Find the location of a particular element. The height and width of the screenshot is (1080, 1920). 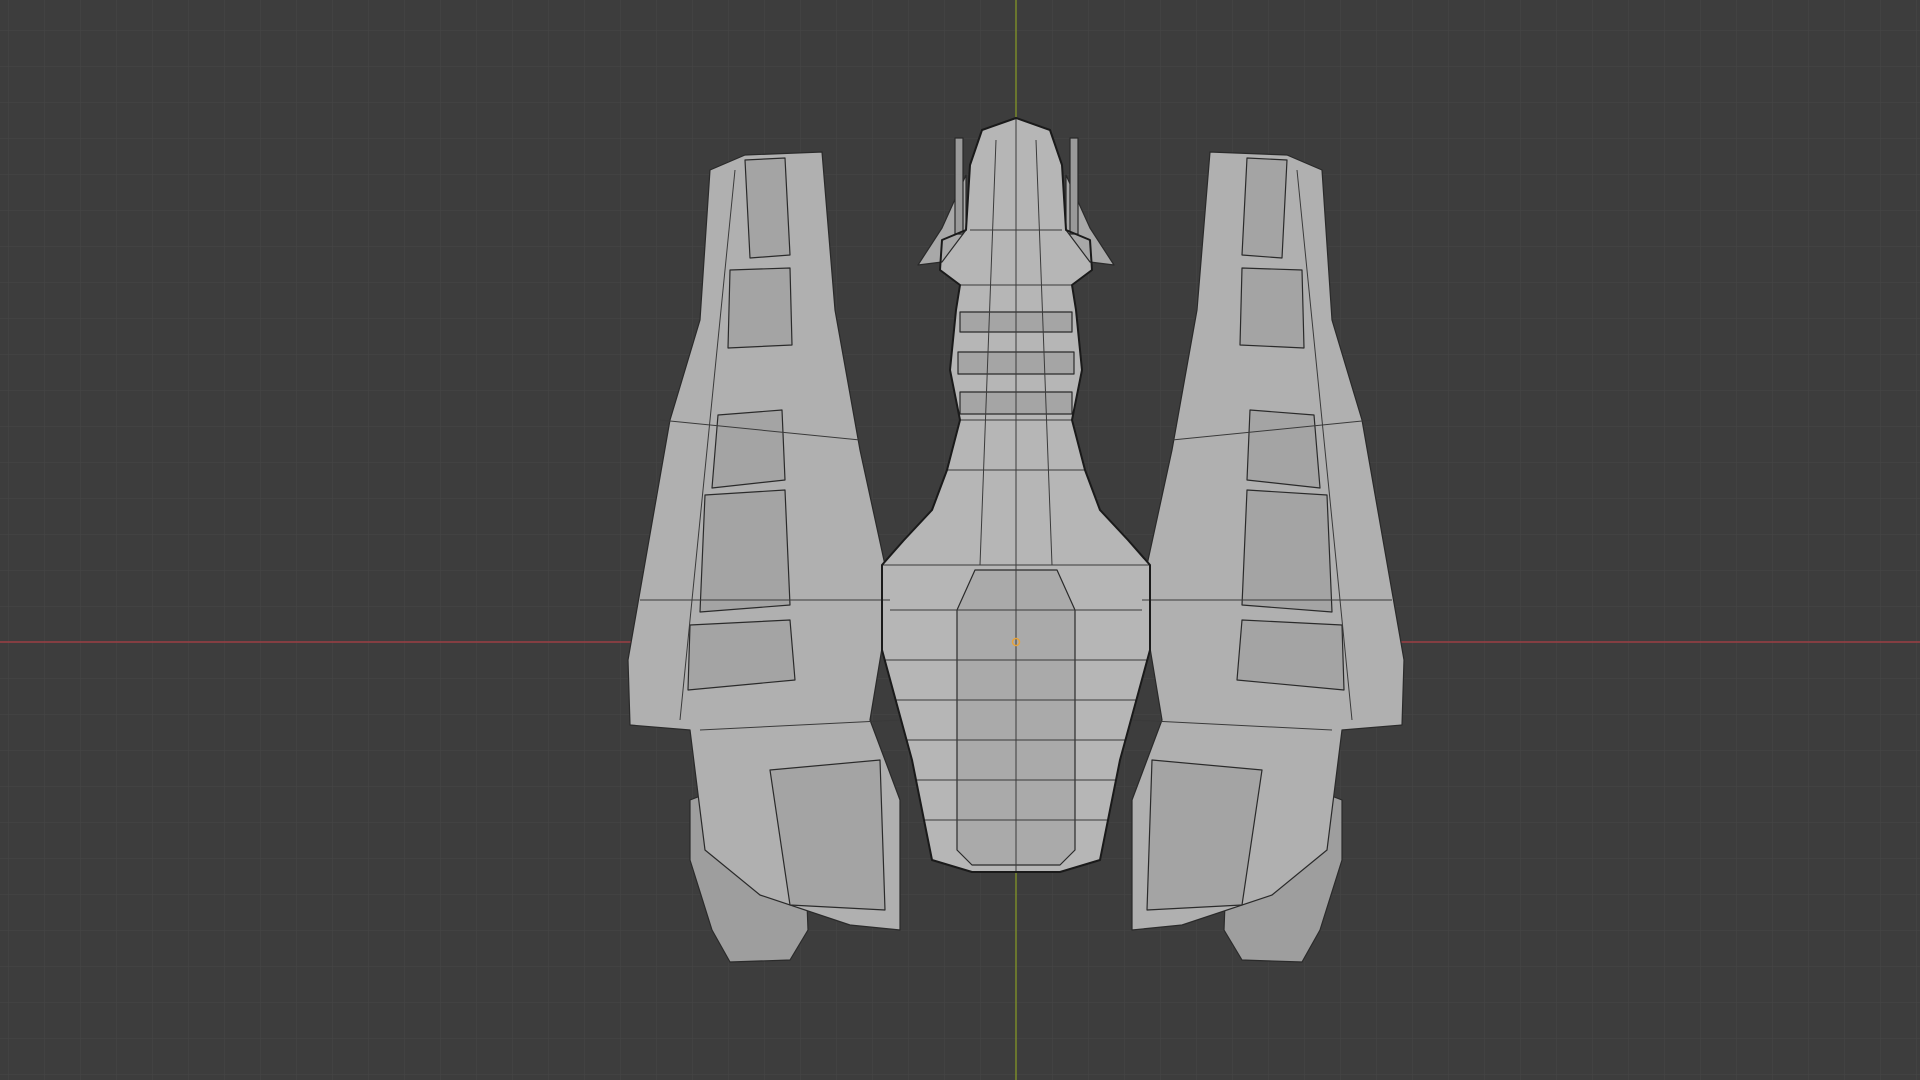

right-antenna is located at coordinates (1074, 186).